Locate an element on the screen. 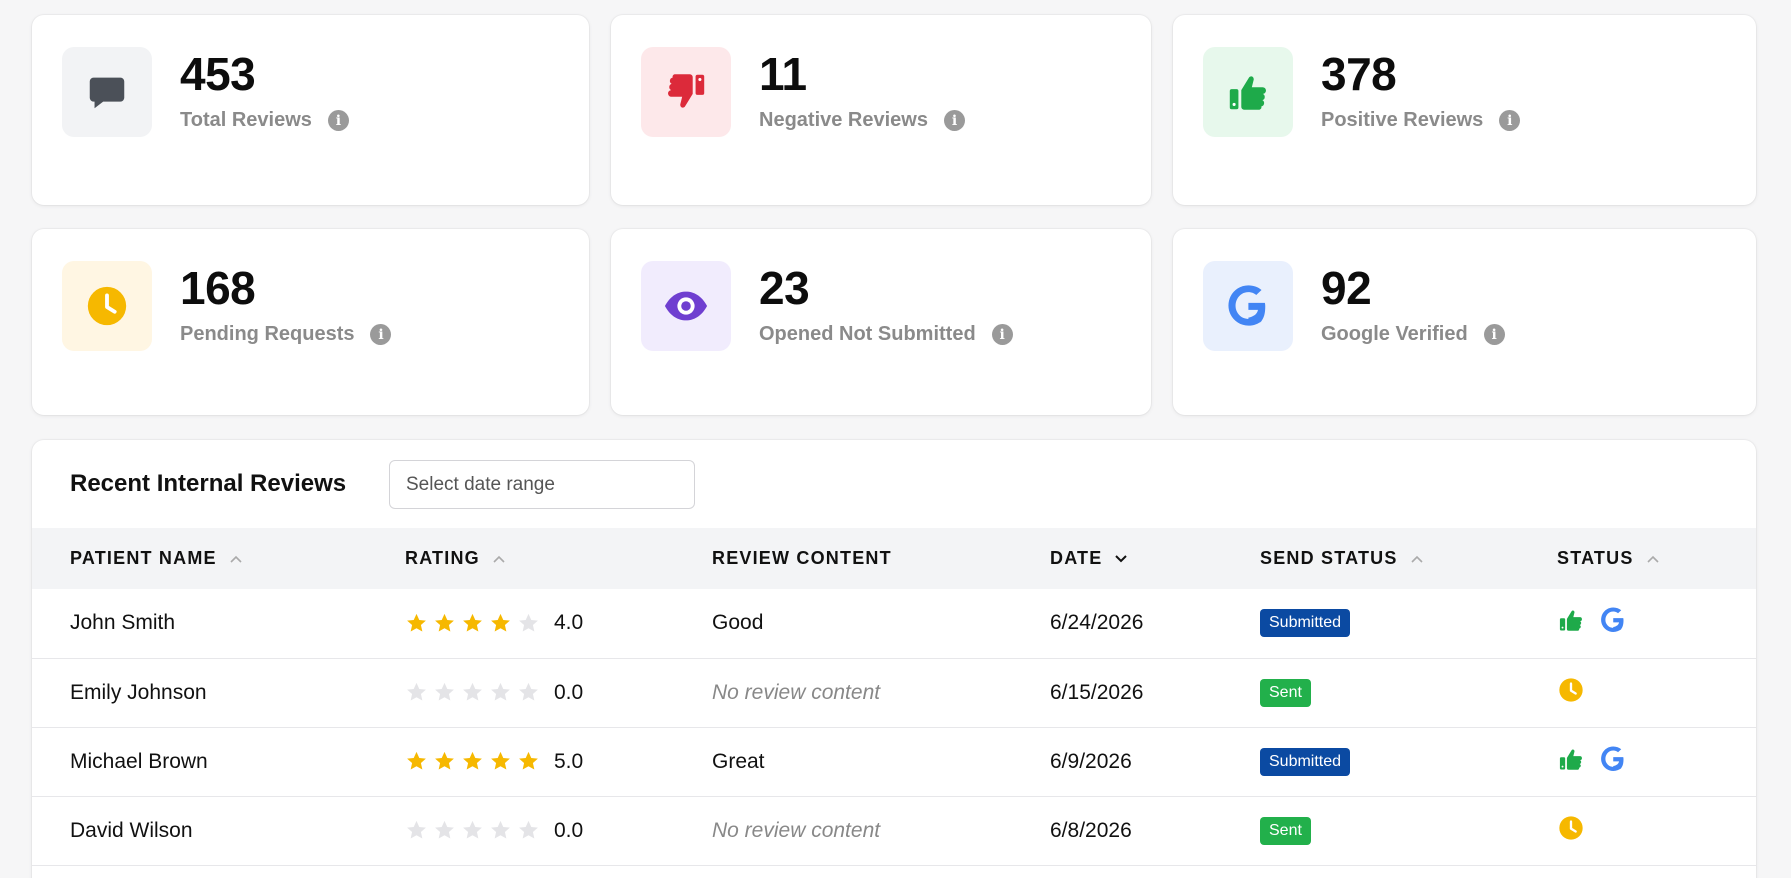 Image resolution: width=1791 pixels, height=878 pixels. review-content: Great is located at coordinates (738, 761).